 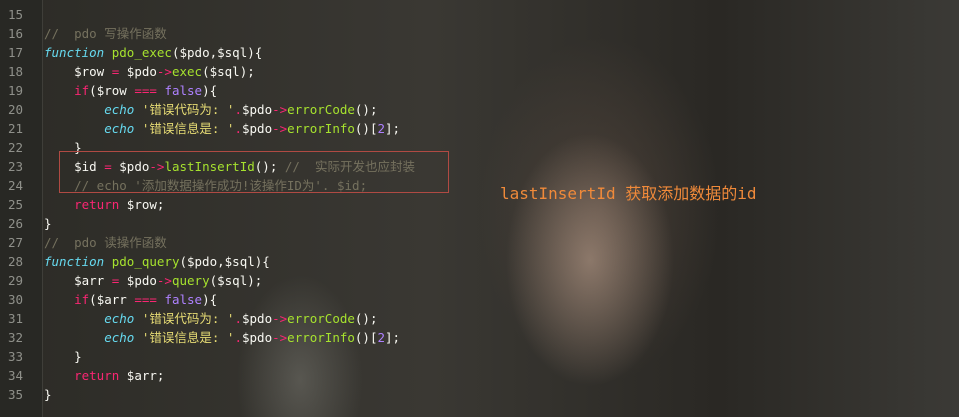 What do you see at coordinates (16, 223) in the screenshot?
I see `line-number: 26` at bounding box center [16, 223].